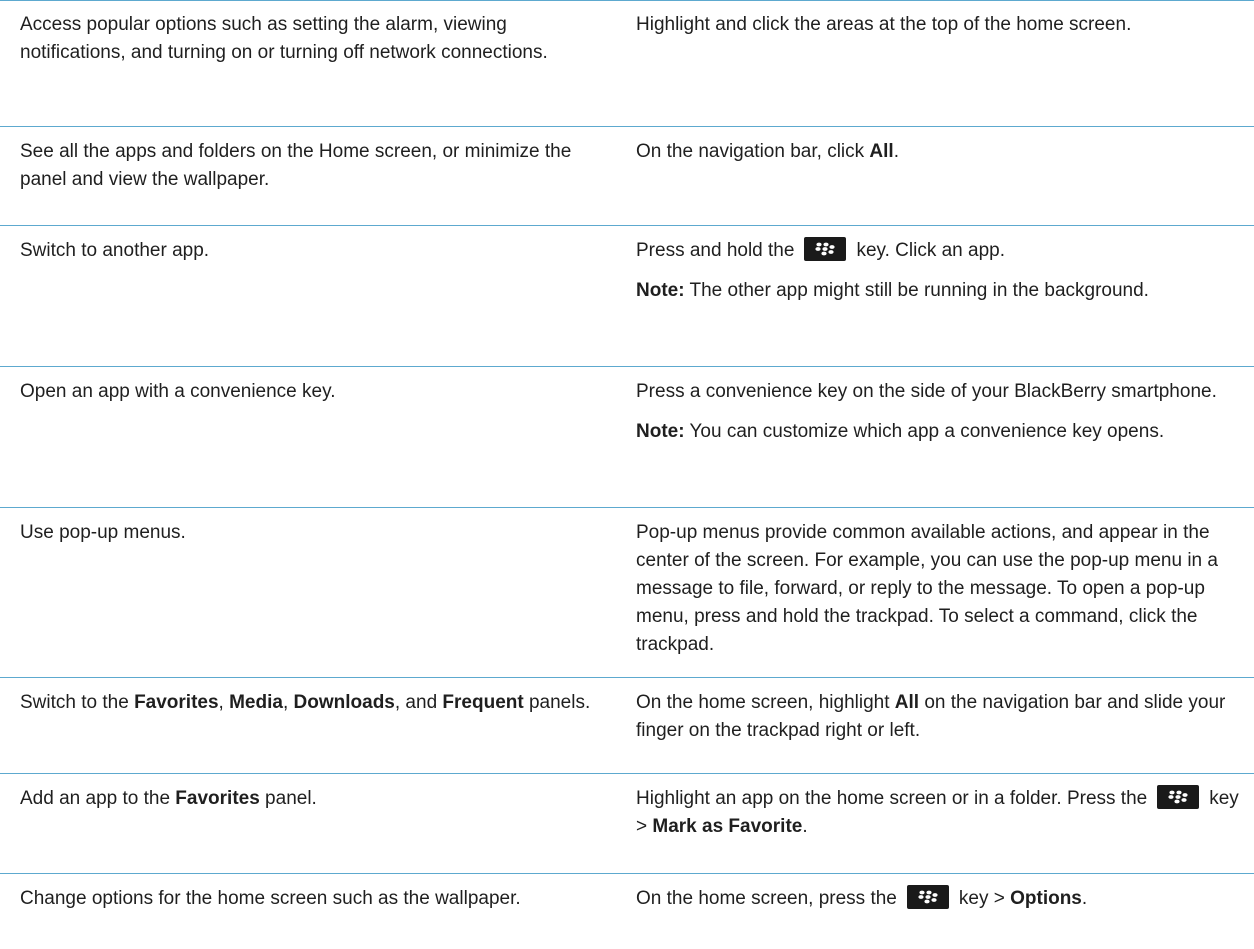 The height and width of the screenshot is (949, 1254). I want to click on task-text: Use pop-up menus., so click(103, 532).